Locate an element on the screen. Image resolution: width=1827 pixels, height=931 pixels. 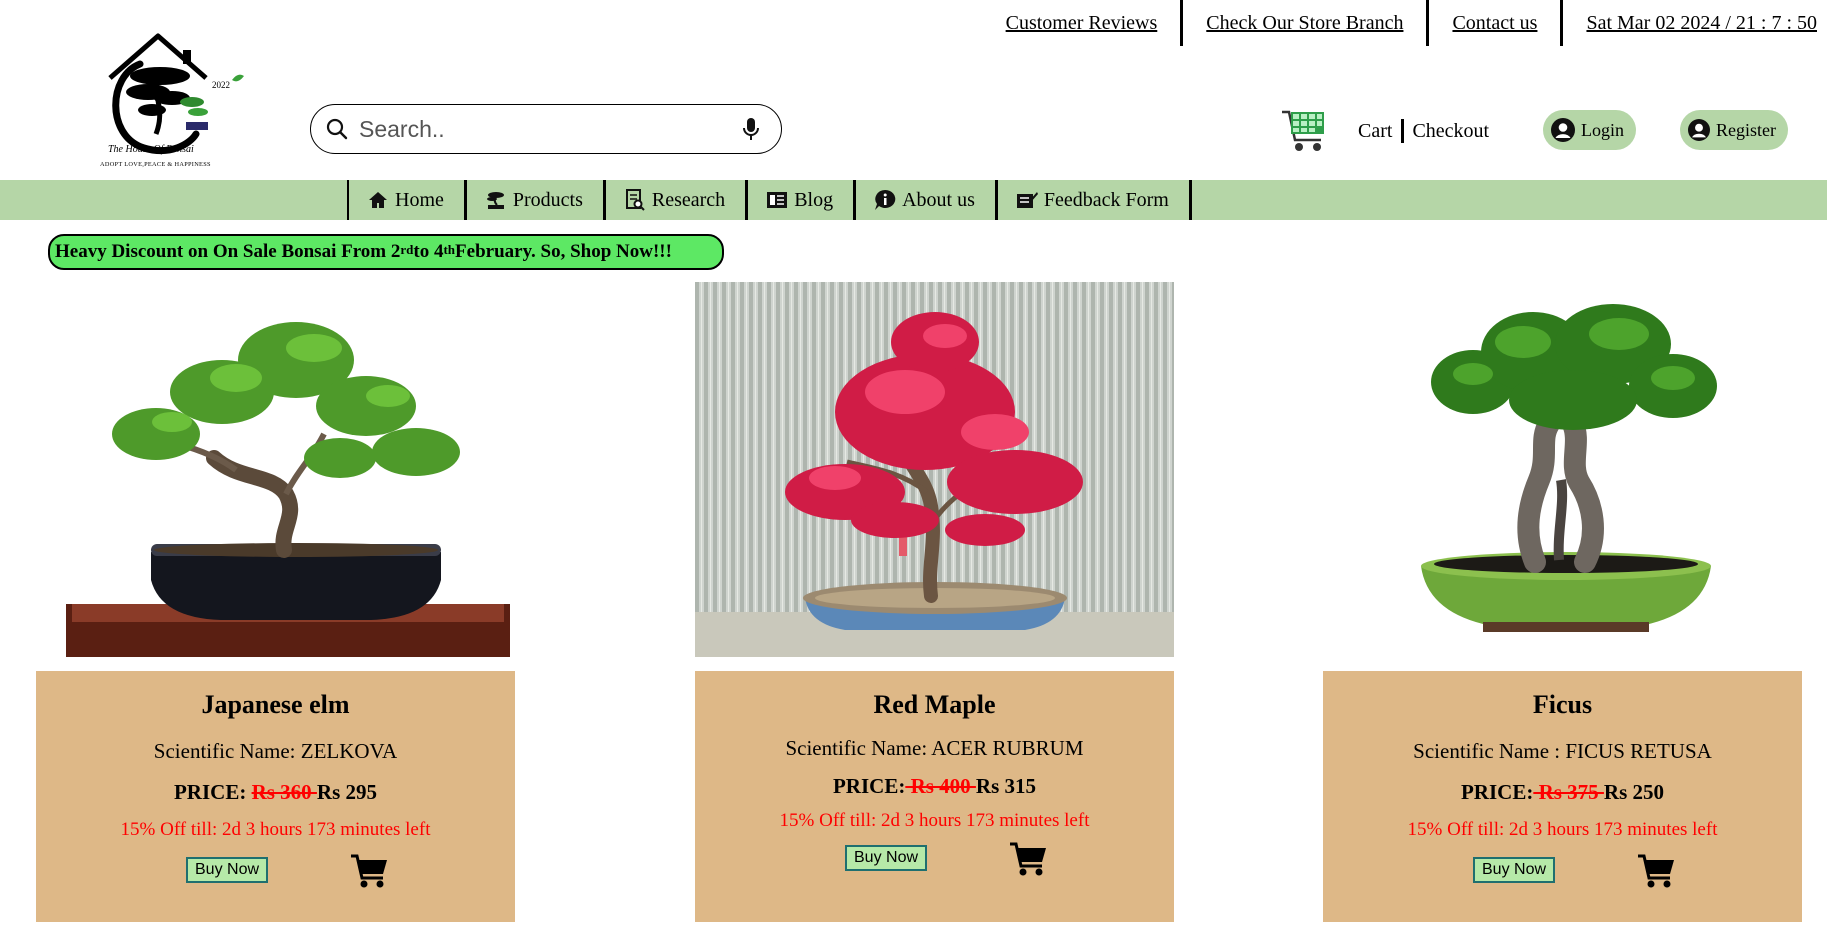
nav-label: About us is located at coordinates (938, 199).